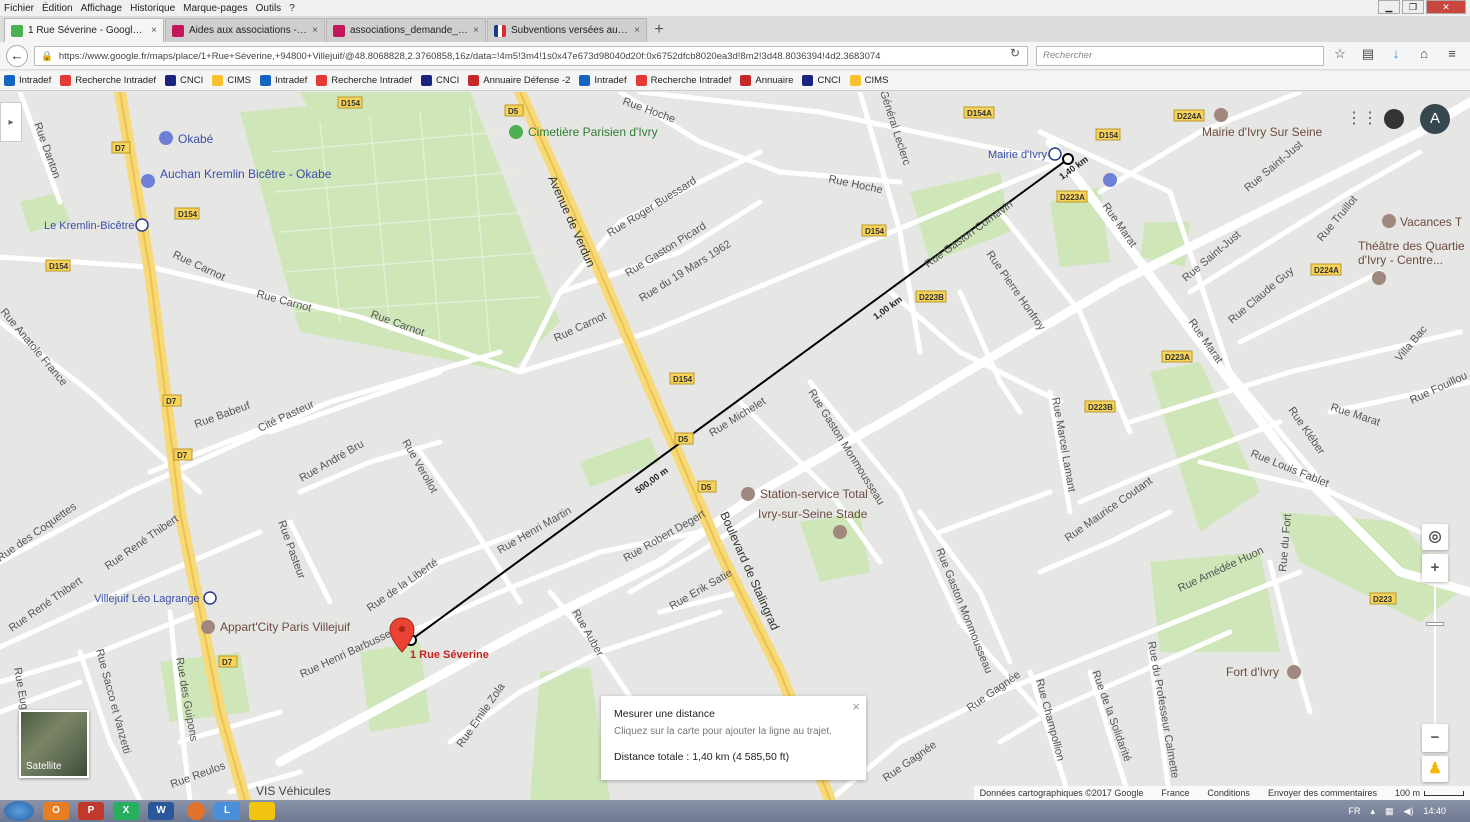 Image resolution: width=1470 pixels, height=822 pixels. Describe the element at coordinates (659, 31) in the screenshot. I see `new-tab-button: +` at that location.